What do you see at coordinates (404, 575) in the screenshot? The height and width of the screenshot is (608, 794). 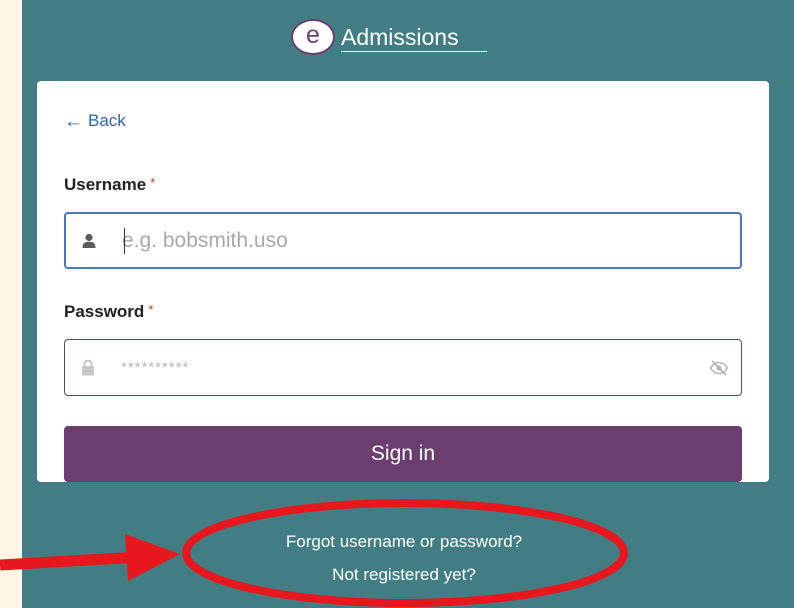 I see `register-link: Not registered yet?` at bounding box center [404, 575].